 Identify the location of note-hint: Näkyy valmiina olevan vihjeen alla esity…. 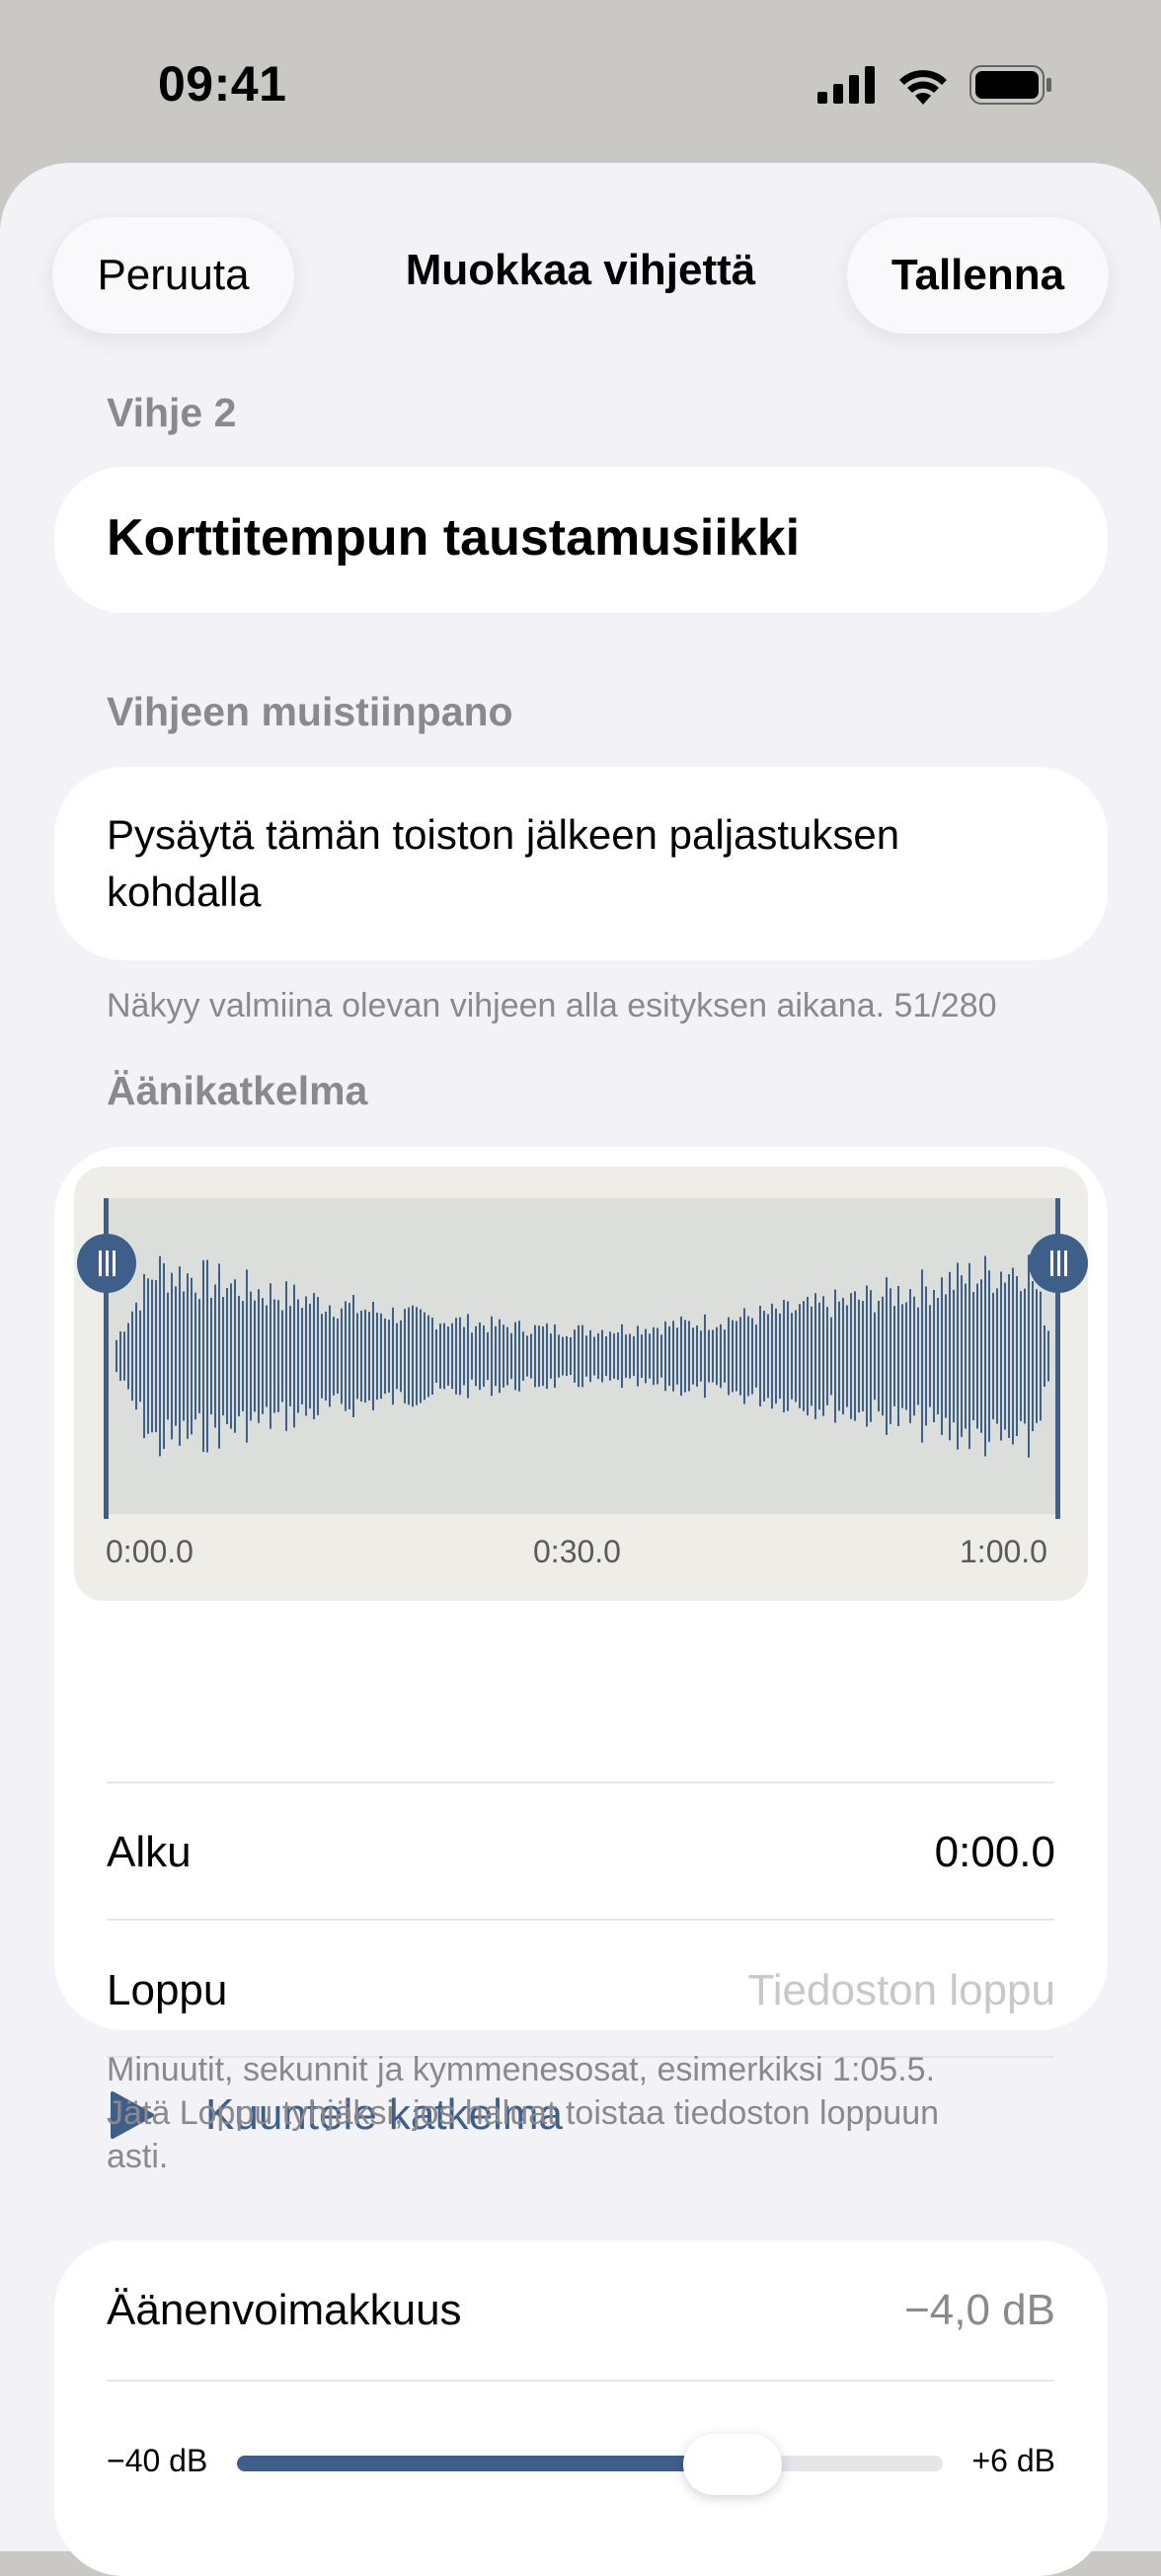
(552, 1005).